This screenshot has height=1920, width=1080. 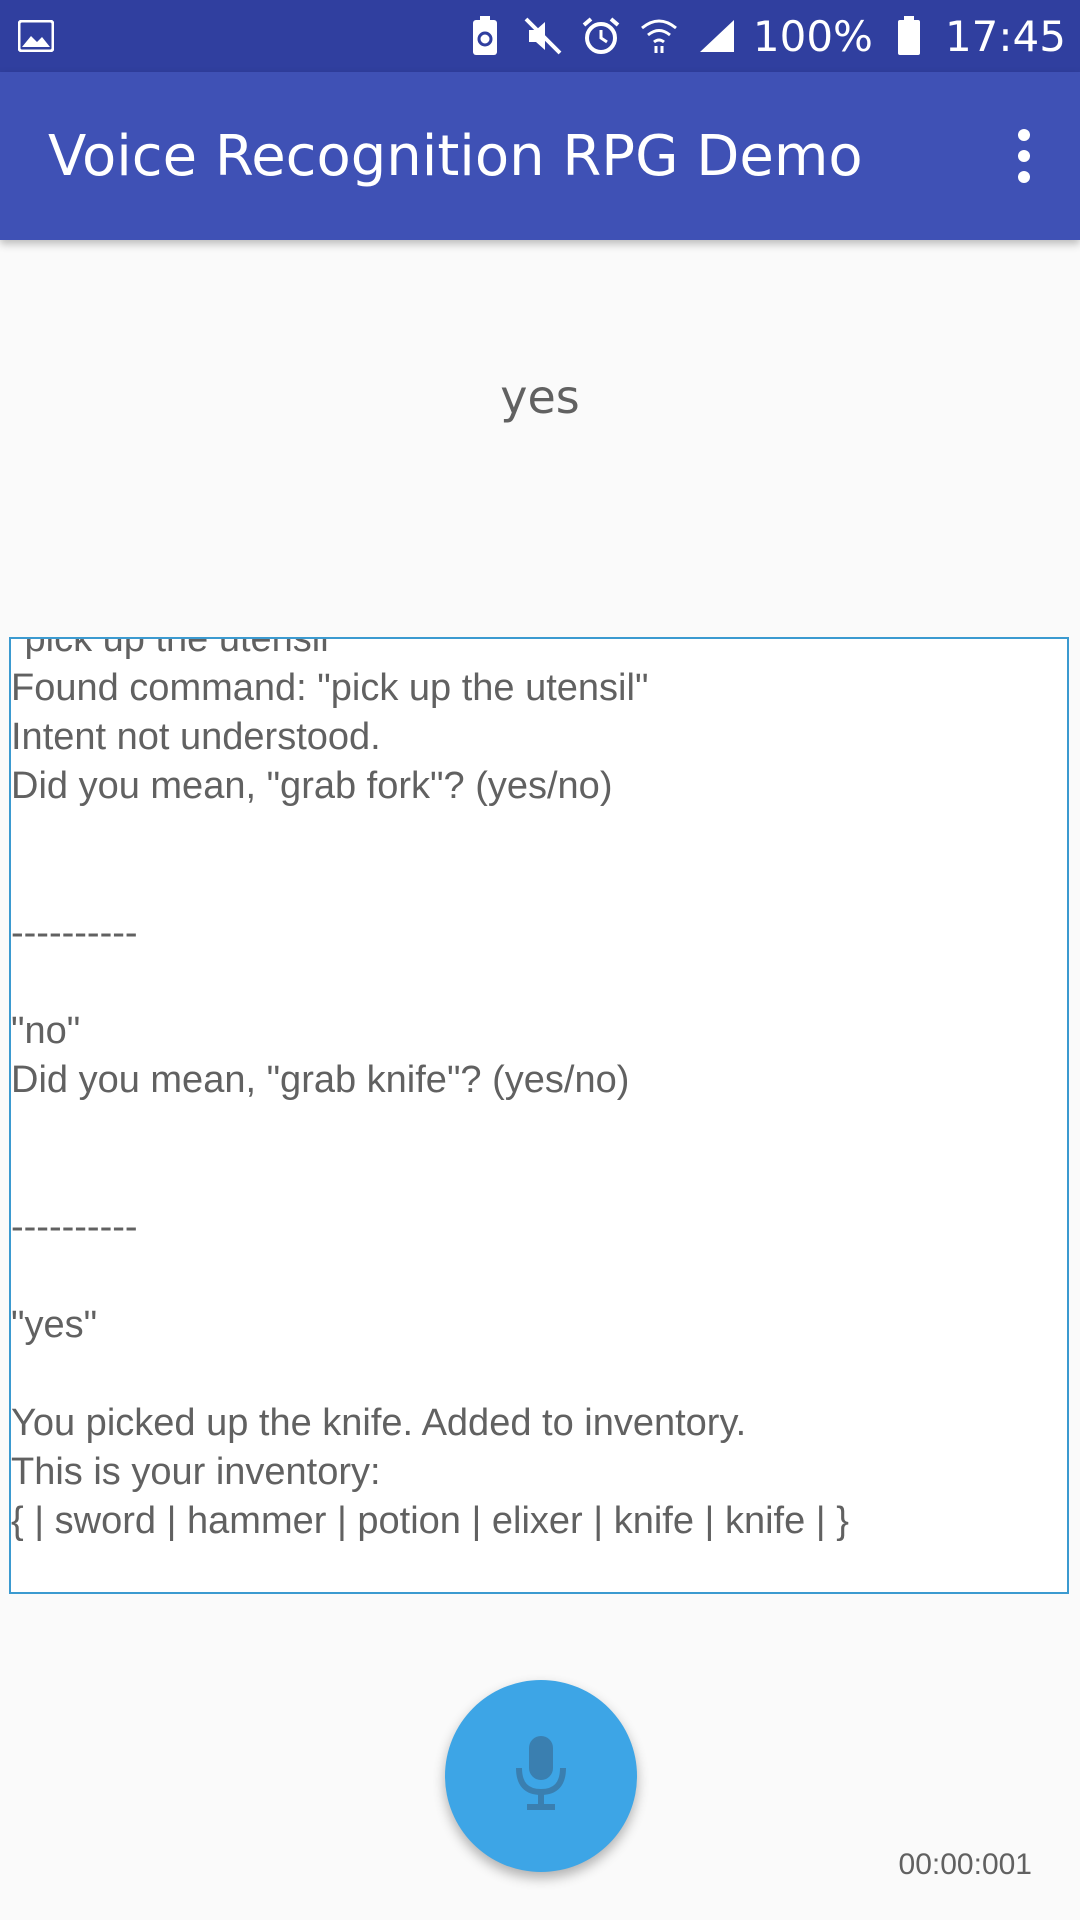 What do you see at coordinates (601, 36) in the screenshot?
I see `alarm-icon` at bounding box center [601, 36].